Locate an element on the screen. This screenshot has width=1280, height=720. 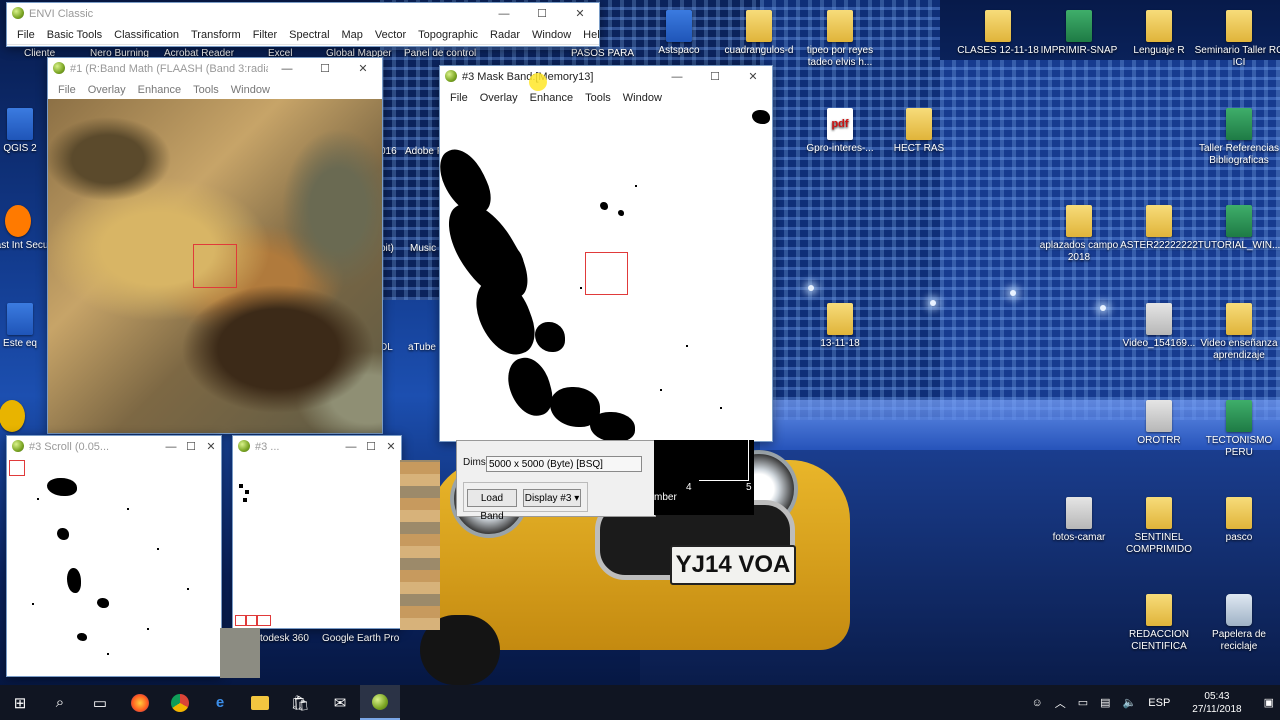
desktop-icon-clases: CLASES 12-11-18 is located at coordinates (998, 33).